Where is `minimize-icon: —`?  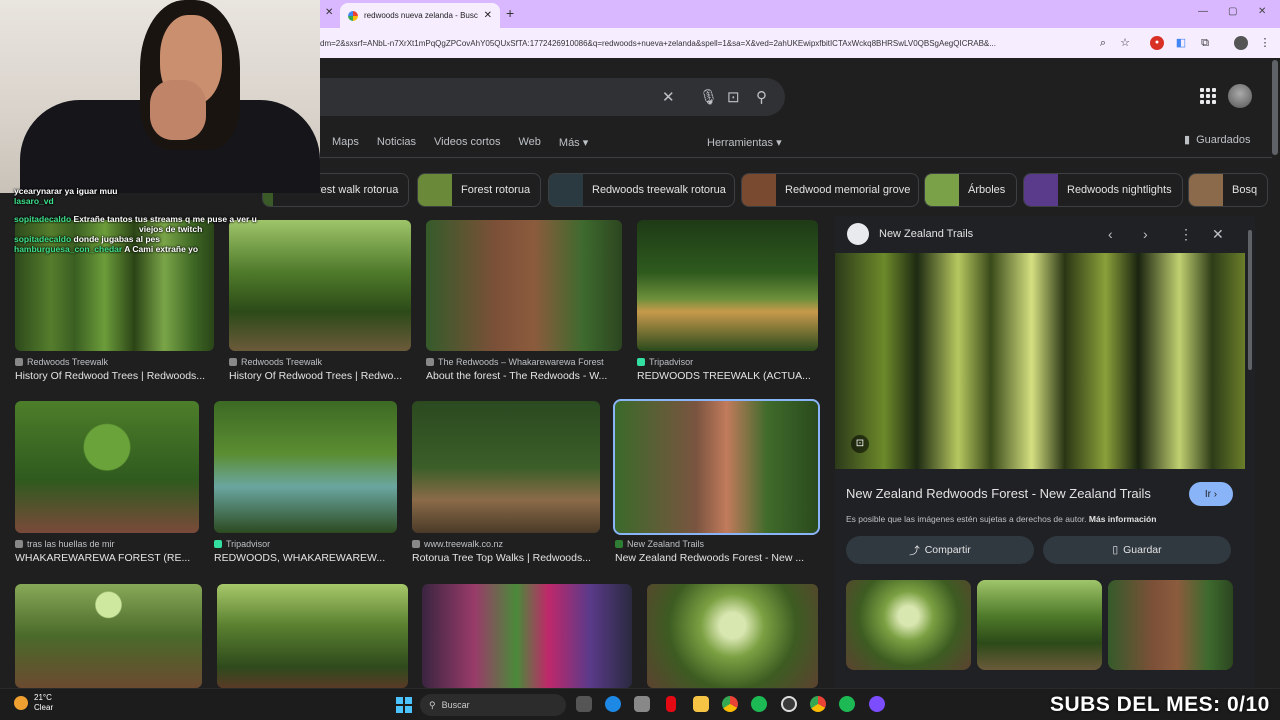 minimize-icon: — is located at coordinates (1203, 11).